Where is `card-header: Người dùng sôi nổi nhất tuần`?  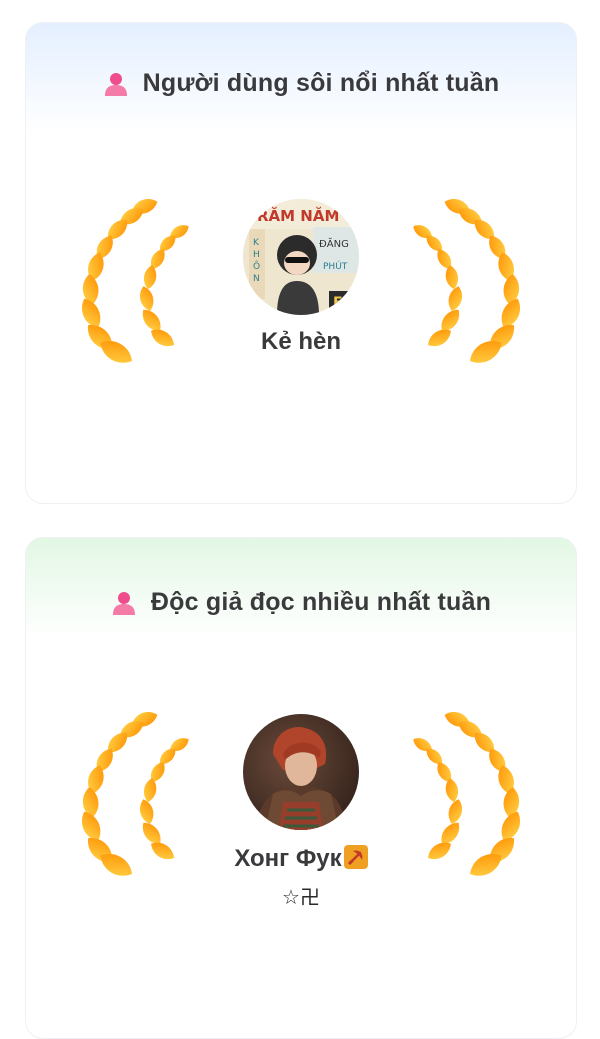
card-header: Người dùng sôi nổi nhất tuần is located at coordinates (301, 83).